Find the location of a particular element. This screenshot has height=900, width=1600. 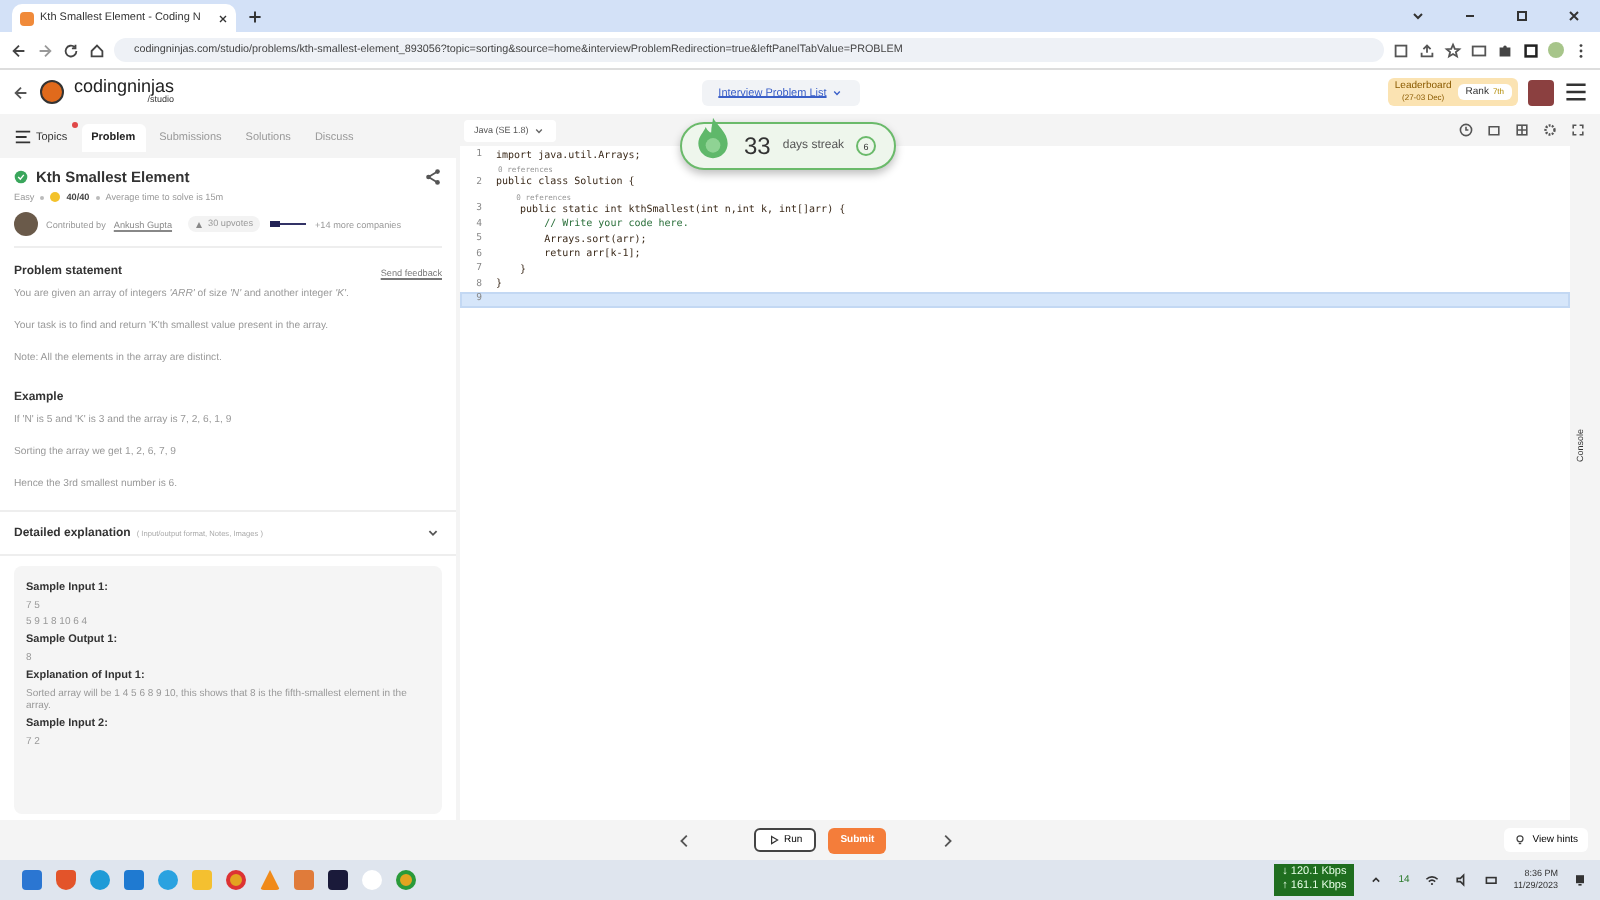

chevron-up-icon is located at coordinates (1376, 880).